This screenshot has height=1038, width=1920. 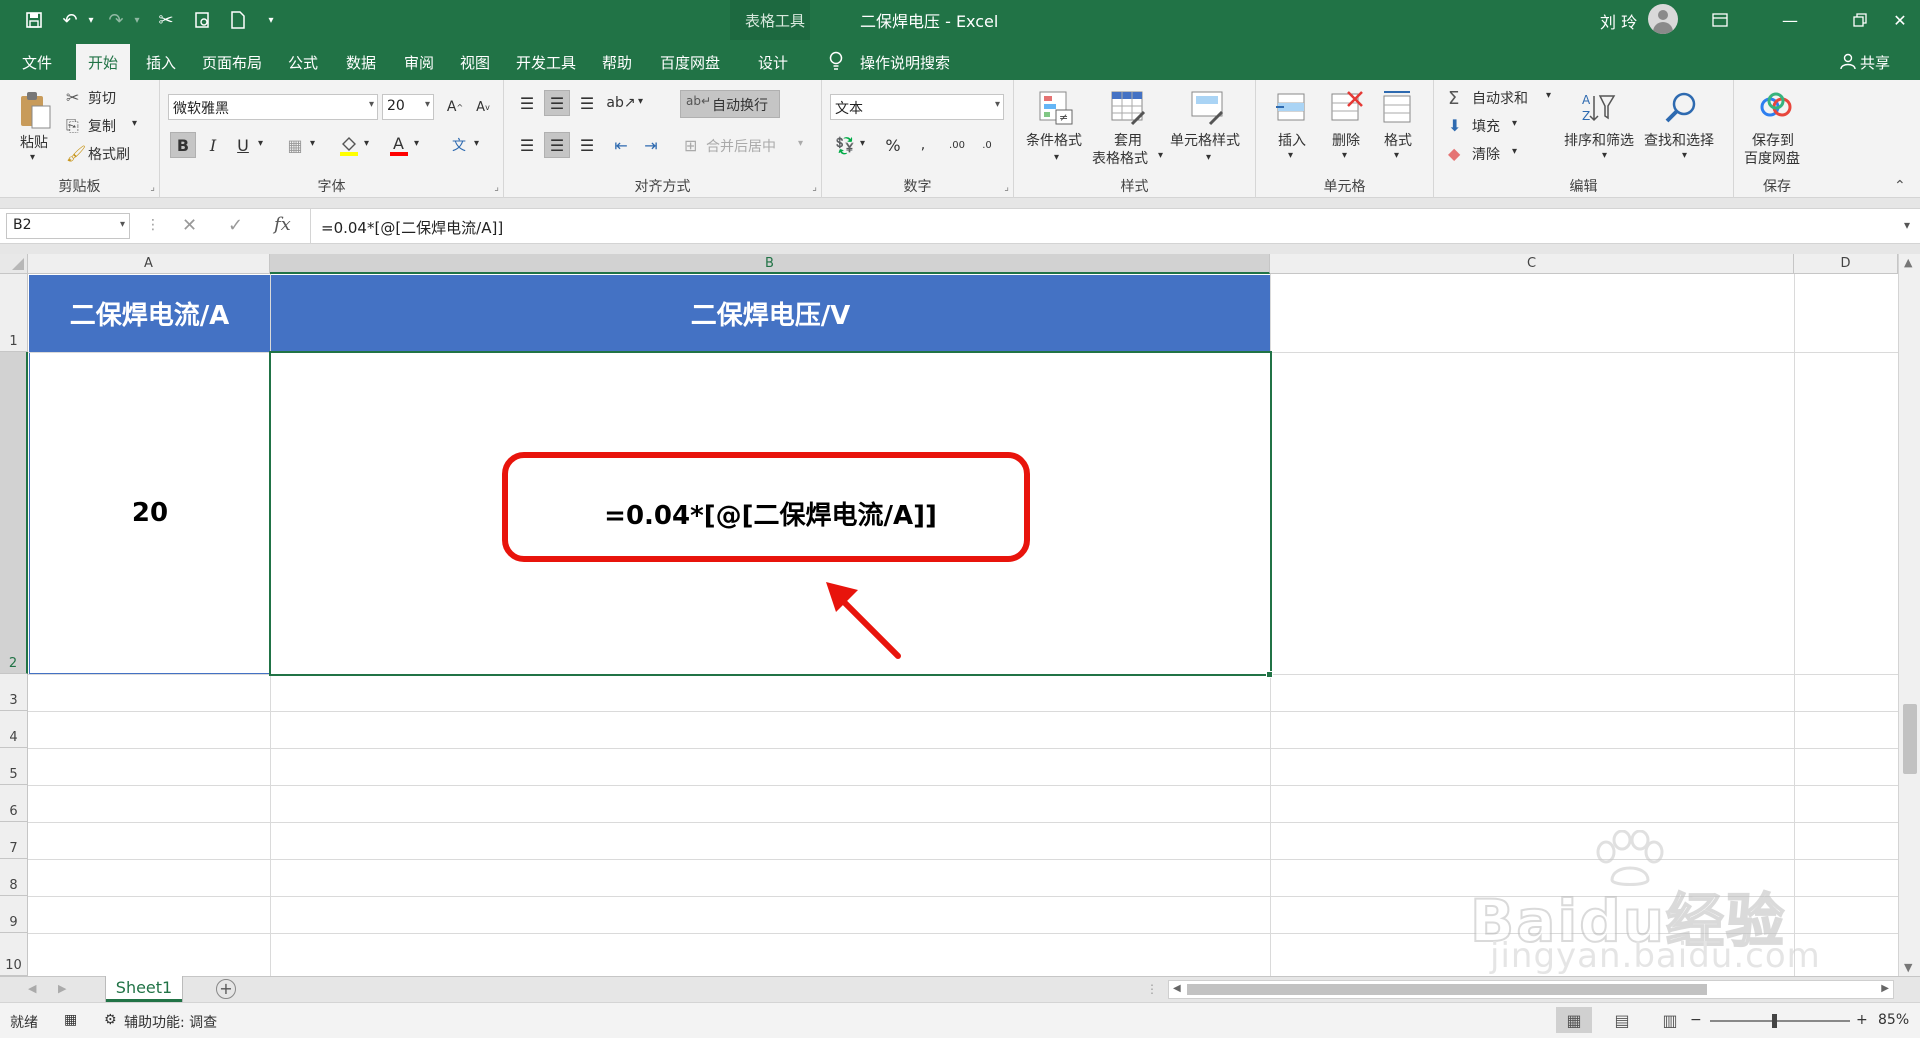 What do you see at coordinates (1907, 225) in the screenshot?
I see `expand-formula-icon: ▾` at bounding box center [1907, 225].